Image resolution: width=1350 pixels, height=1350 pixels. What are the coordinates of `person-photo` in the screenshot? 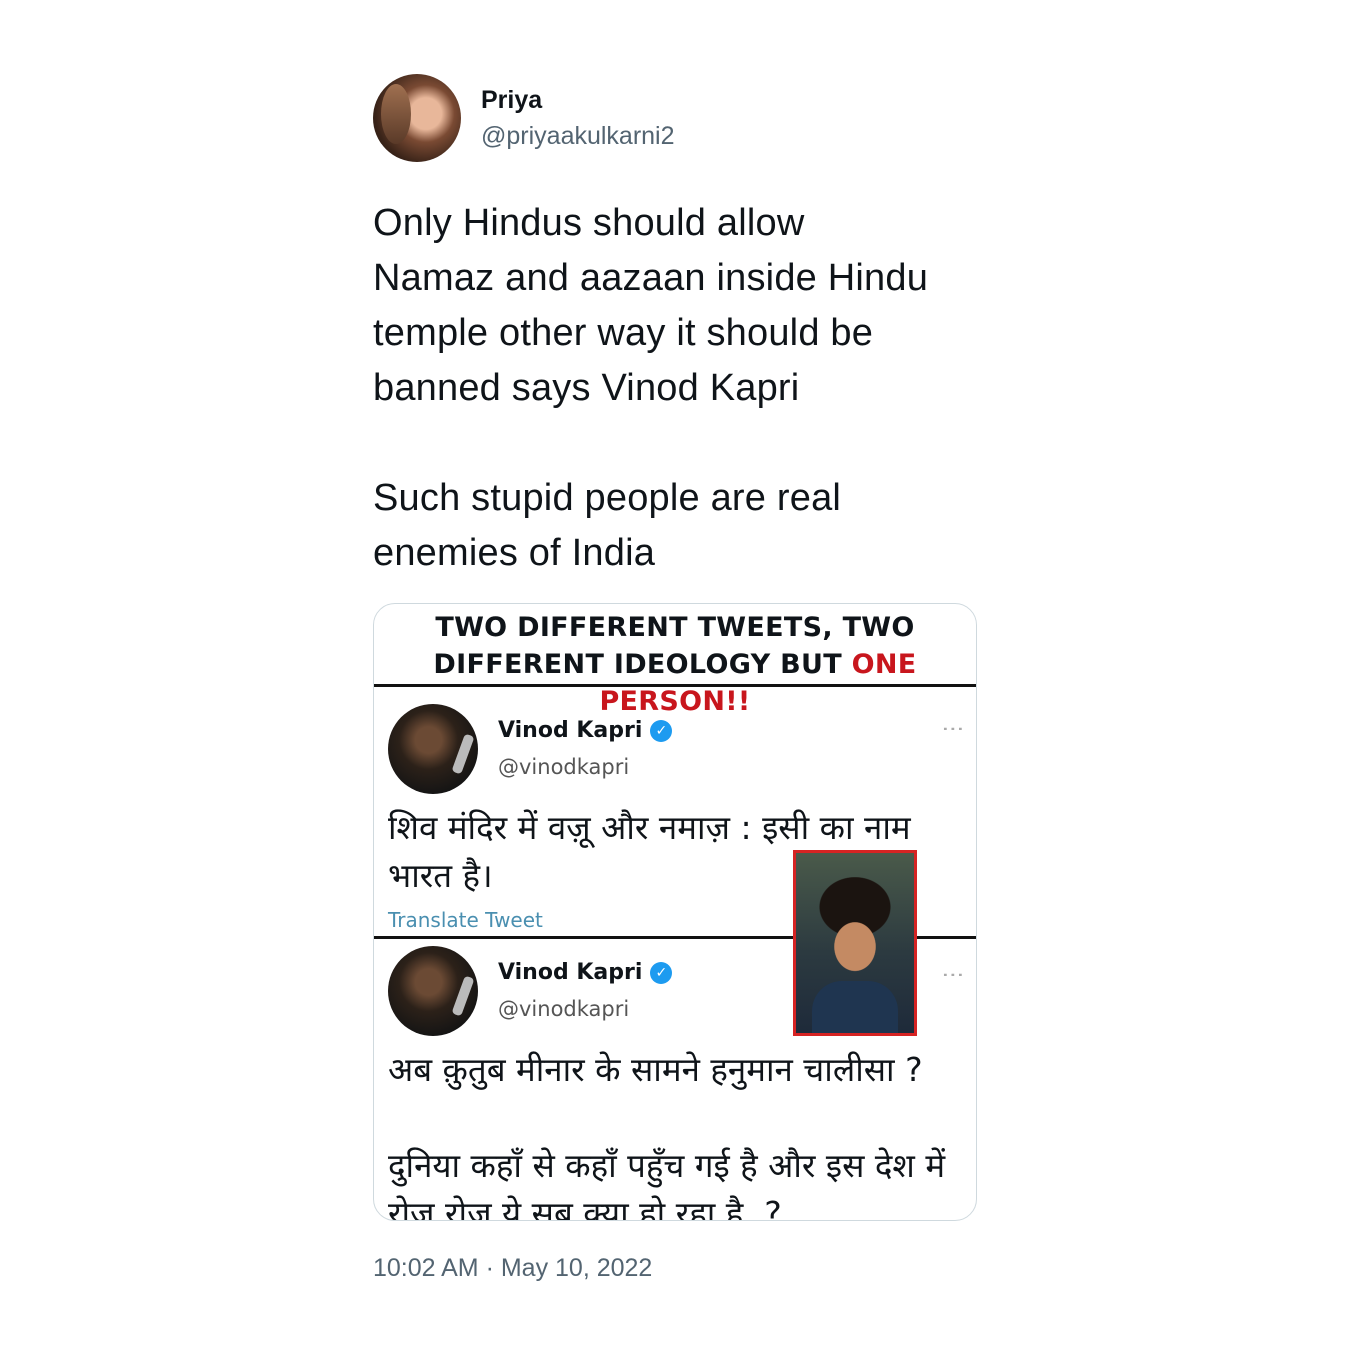 It's located at (855, 943).